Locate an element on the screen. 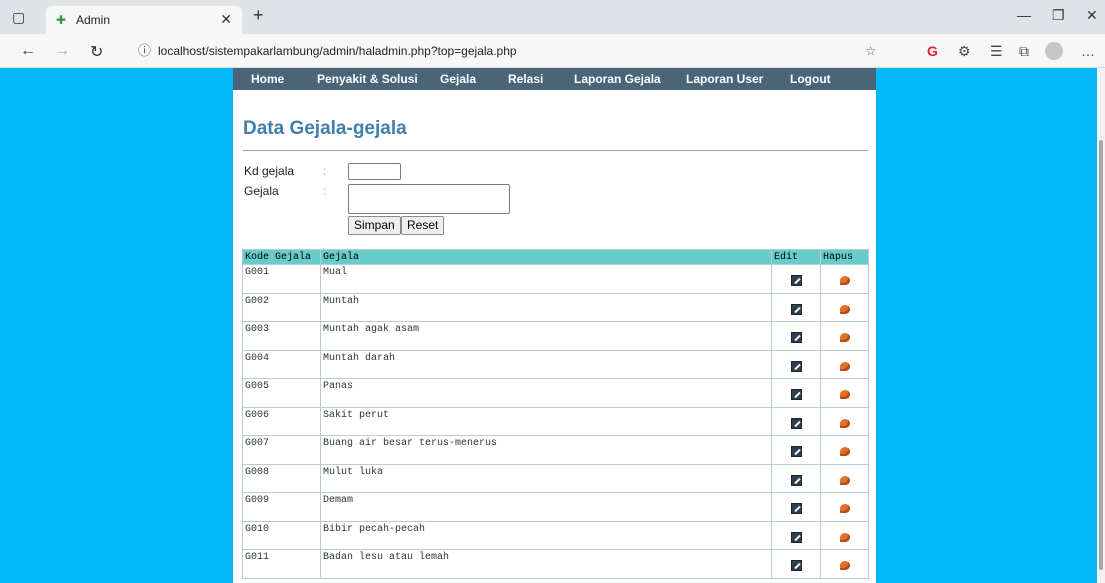 The image size is (1105, 583). kode-cell: G011 is located at coordinates (281, 564).